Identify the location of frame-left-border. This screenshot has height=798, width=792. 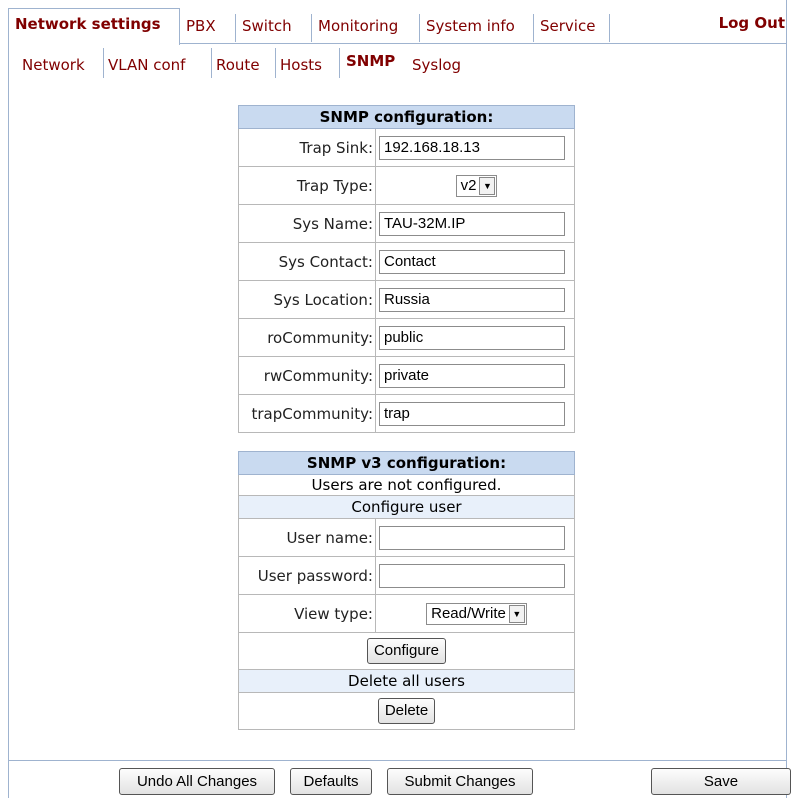
(8, 421).